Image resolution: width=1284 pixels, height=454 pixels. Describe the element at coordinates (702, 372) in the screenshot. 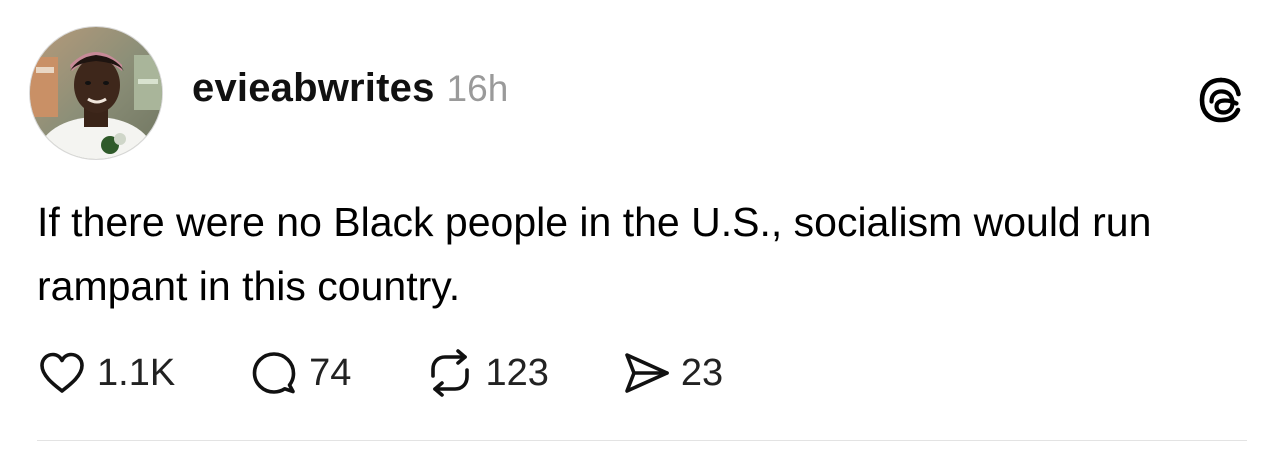

I see `share-count: 23` at that location.